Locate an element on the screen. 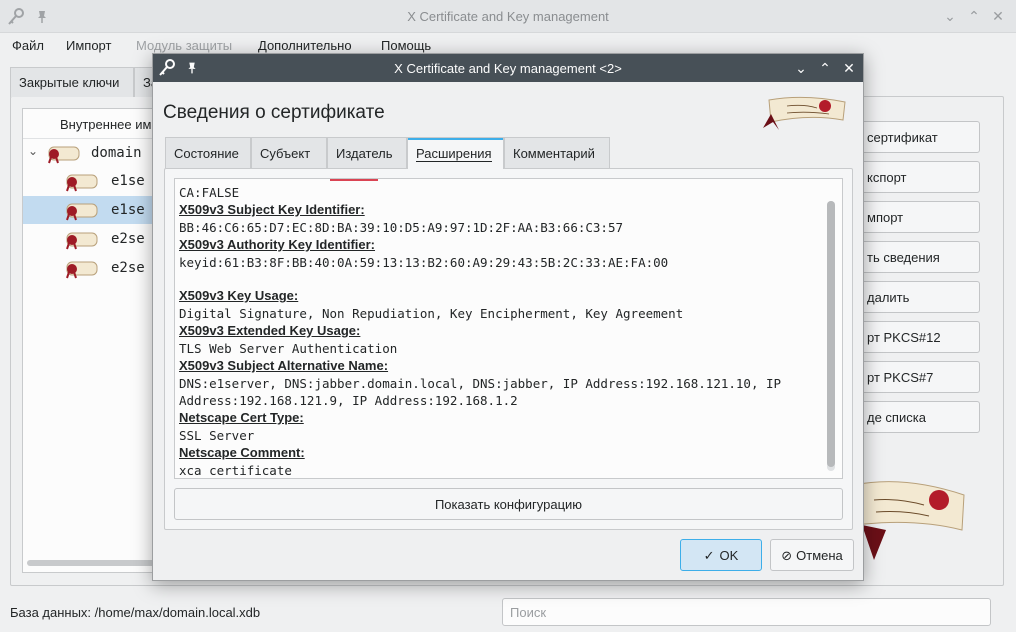 The height and width of the screenshot is (632, 1016). text-overflow-marker is located at coordinates (354, 180).